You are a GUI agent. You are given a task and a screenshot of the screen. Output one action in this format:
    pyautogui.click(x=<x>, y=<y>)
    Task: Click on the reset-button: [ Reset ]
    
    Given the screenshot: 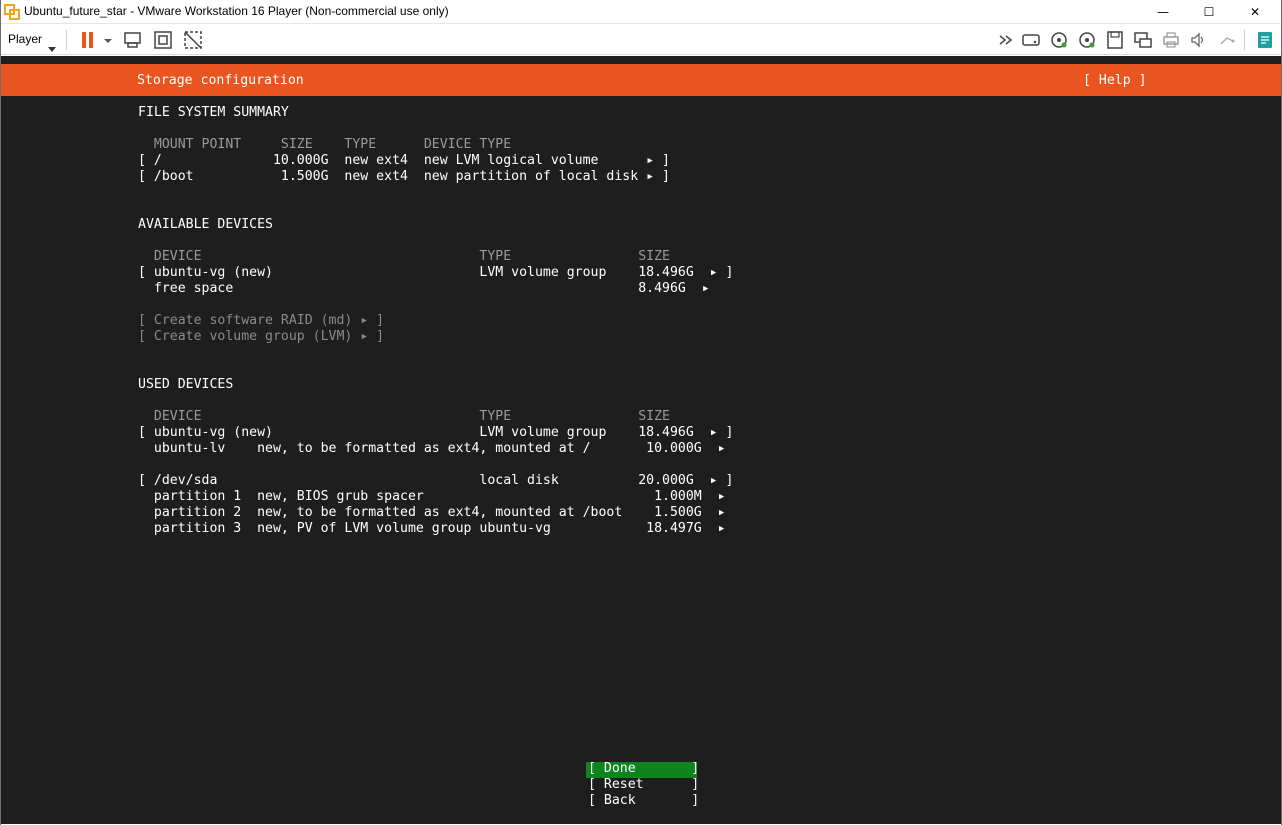 What is the action you would take?
    pyautogui.click(x=643, y=785)
    